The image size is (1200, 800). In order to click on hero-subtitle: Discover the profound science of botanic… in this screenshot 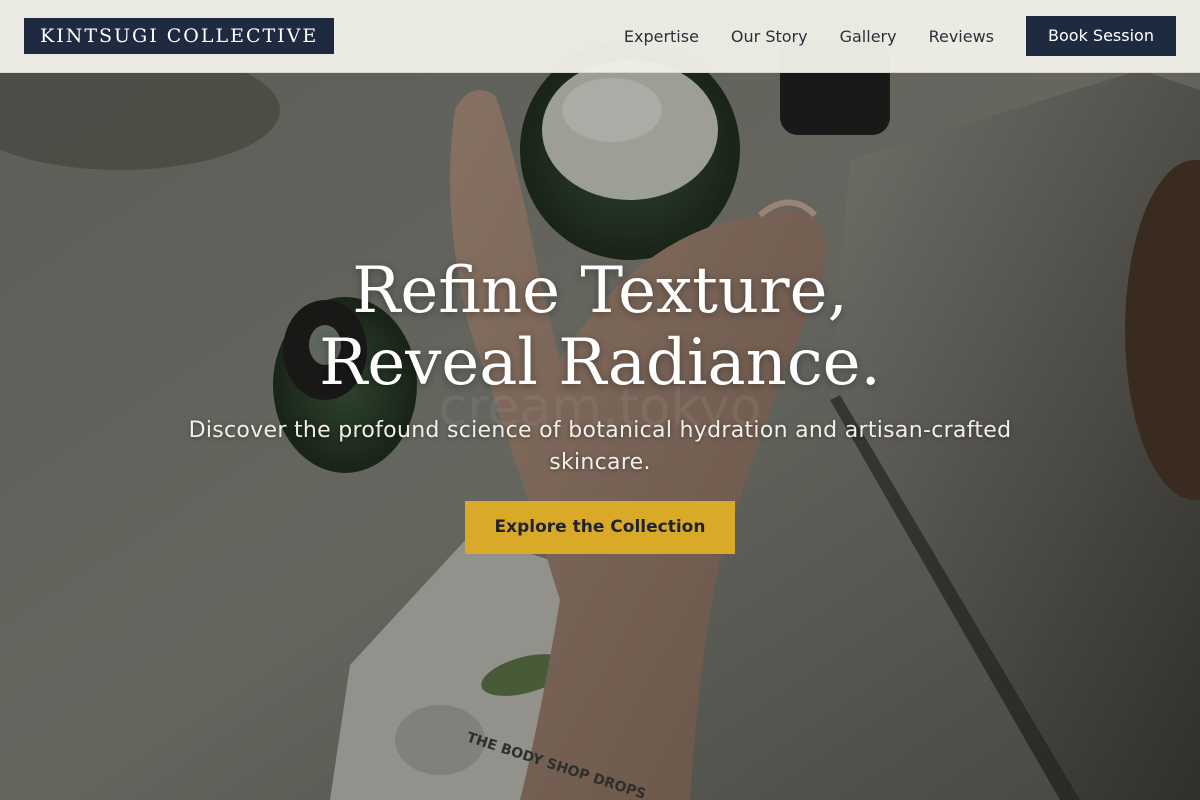, I will do `click(600, 446)`.